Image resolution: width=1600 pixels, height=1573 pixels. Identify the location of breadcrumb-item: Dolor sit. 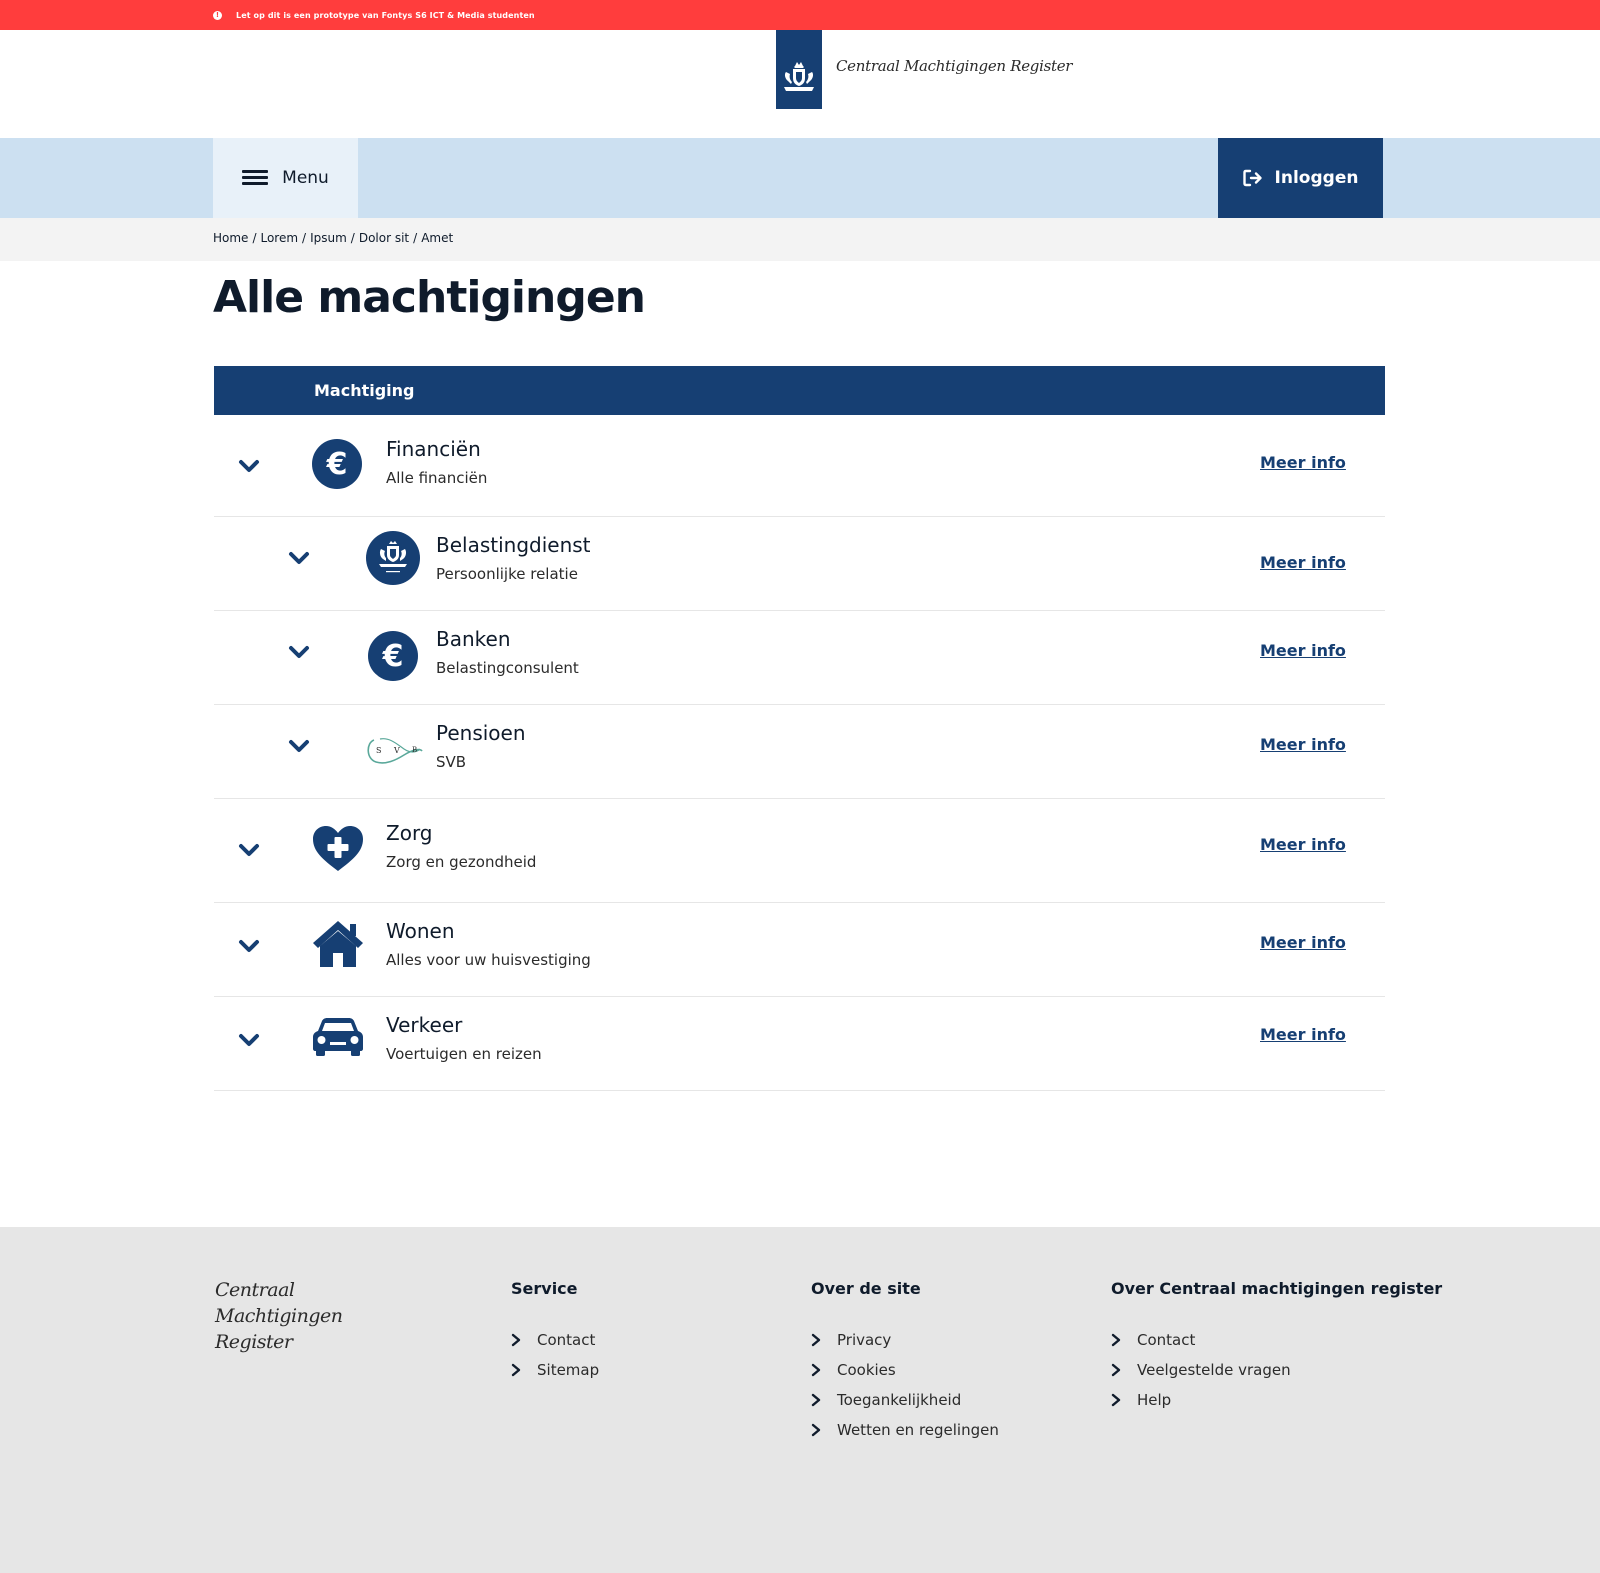
(384, 238).